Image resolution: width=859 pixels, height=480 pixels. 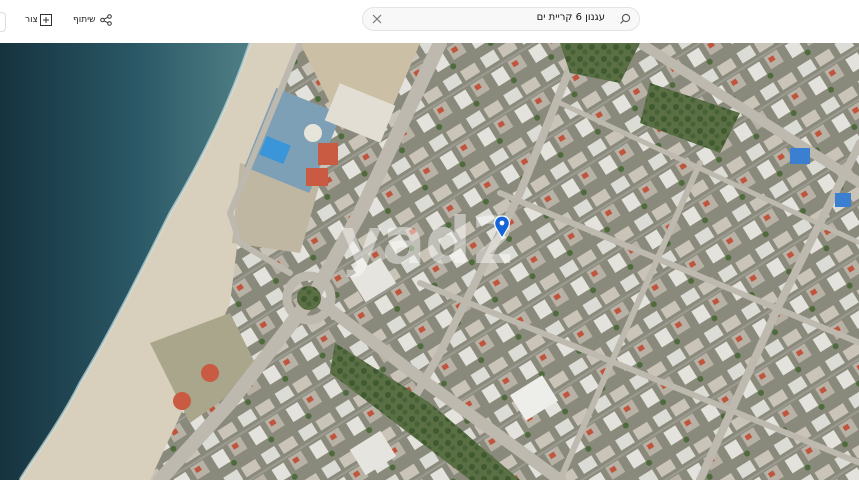 What do you see at coordinates (84, 20) in the screenshot?
I see `share-label: שיתוף` at bounding box center [84, 20].